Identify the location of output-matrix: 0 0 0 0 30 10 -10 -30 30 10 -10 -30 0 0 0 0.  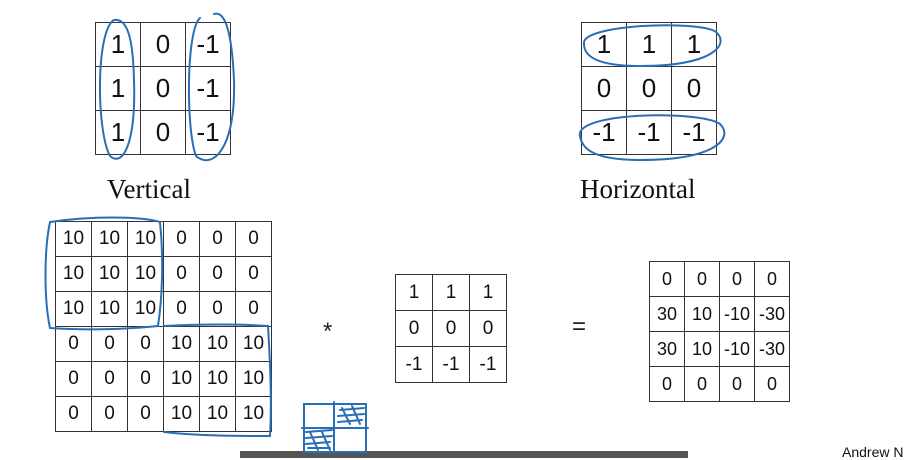
(719, 331).